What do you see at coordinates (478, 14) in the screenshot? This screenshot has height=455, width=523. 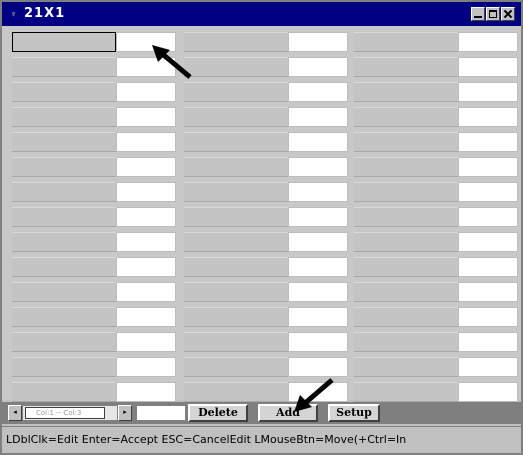 I see `minimize-button` at bounding box center [478, 14].